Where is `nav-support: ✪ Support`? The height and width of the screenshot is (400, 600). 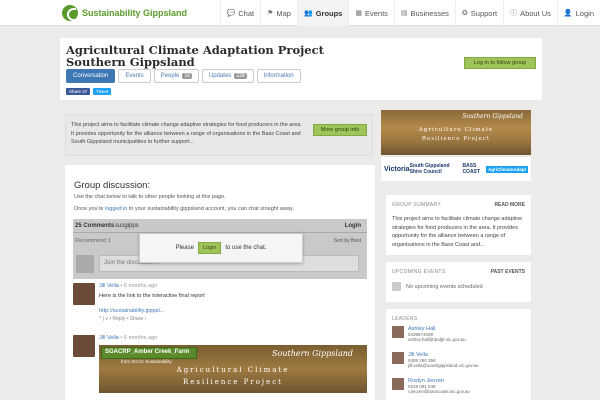
nav-support: ✪ Support is located at coordinates (478, 13).